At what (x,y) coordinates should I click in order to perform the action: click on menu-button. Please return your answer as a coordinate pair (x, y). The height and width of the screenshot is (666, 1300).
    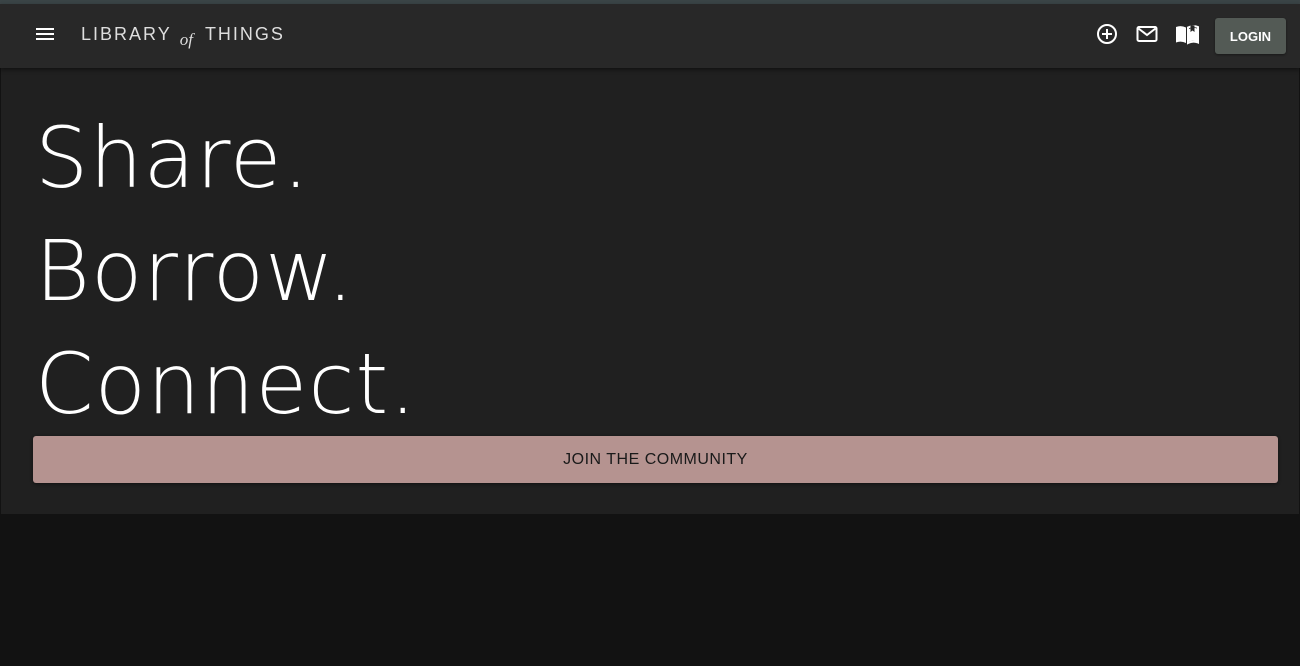
    Looking at the image, I should click on (45, 36).